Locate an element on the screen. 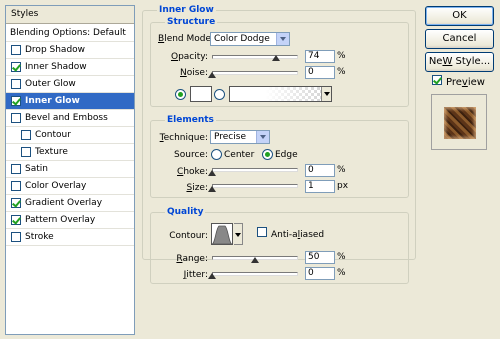 This screenshot has width=500, height=339. styles-item-drop-shadow: Drop Shadow is located at coordinates (70, 50).